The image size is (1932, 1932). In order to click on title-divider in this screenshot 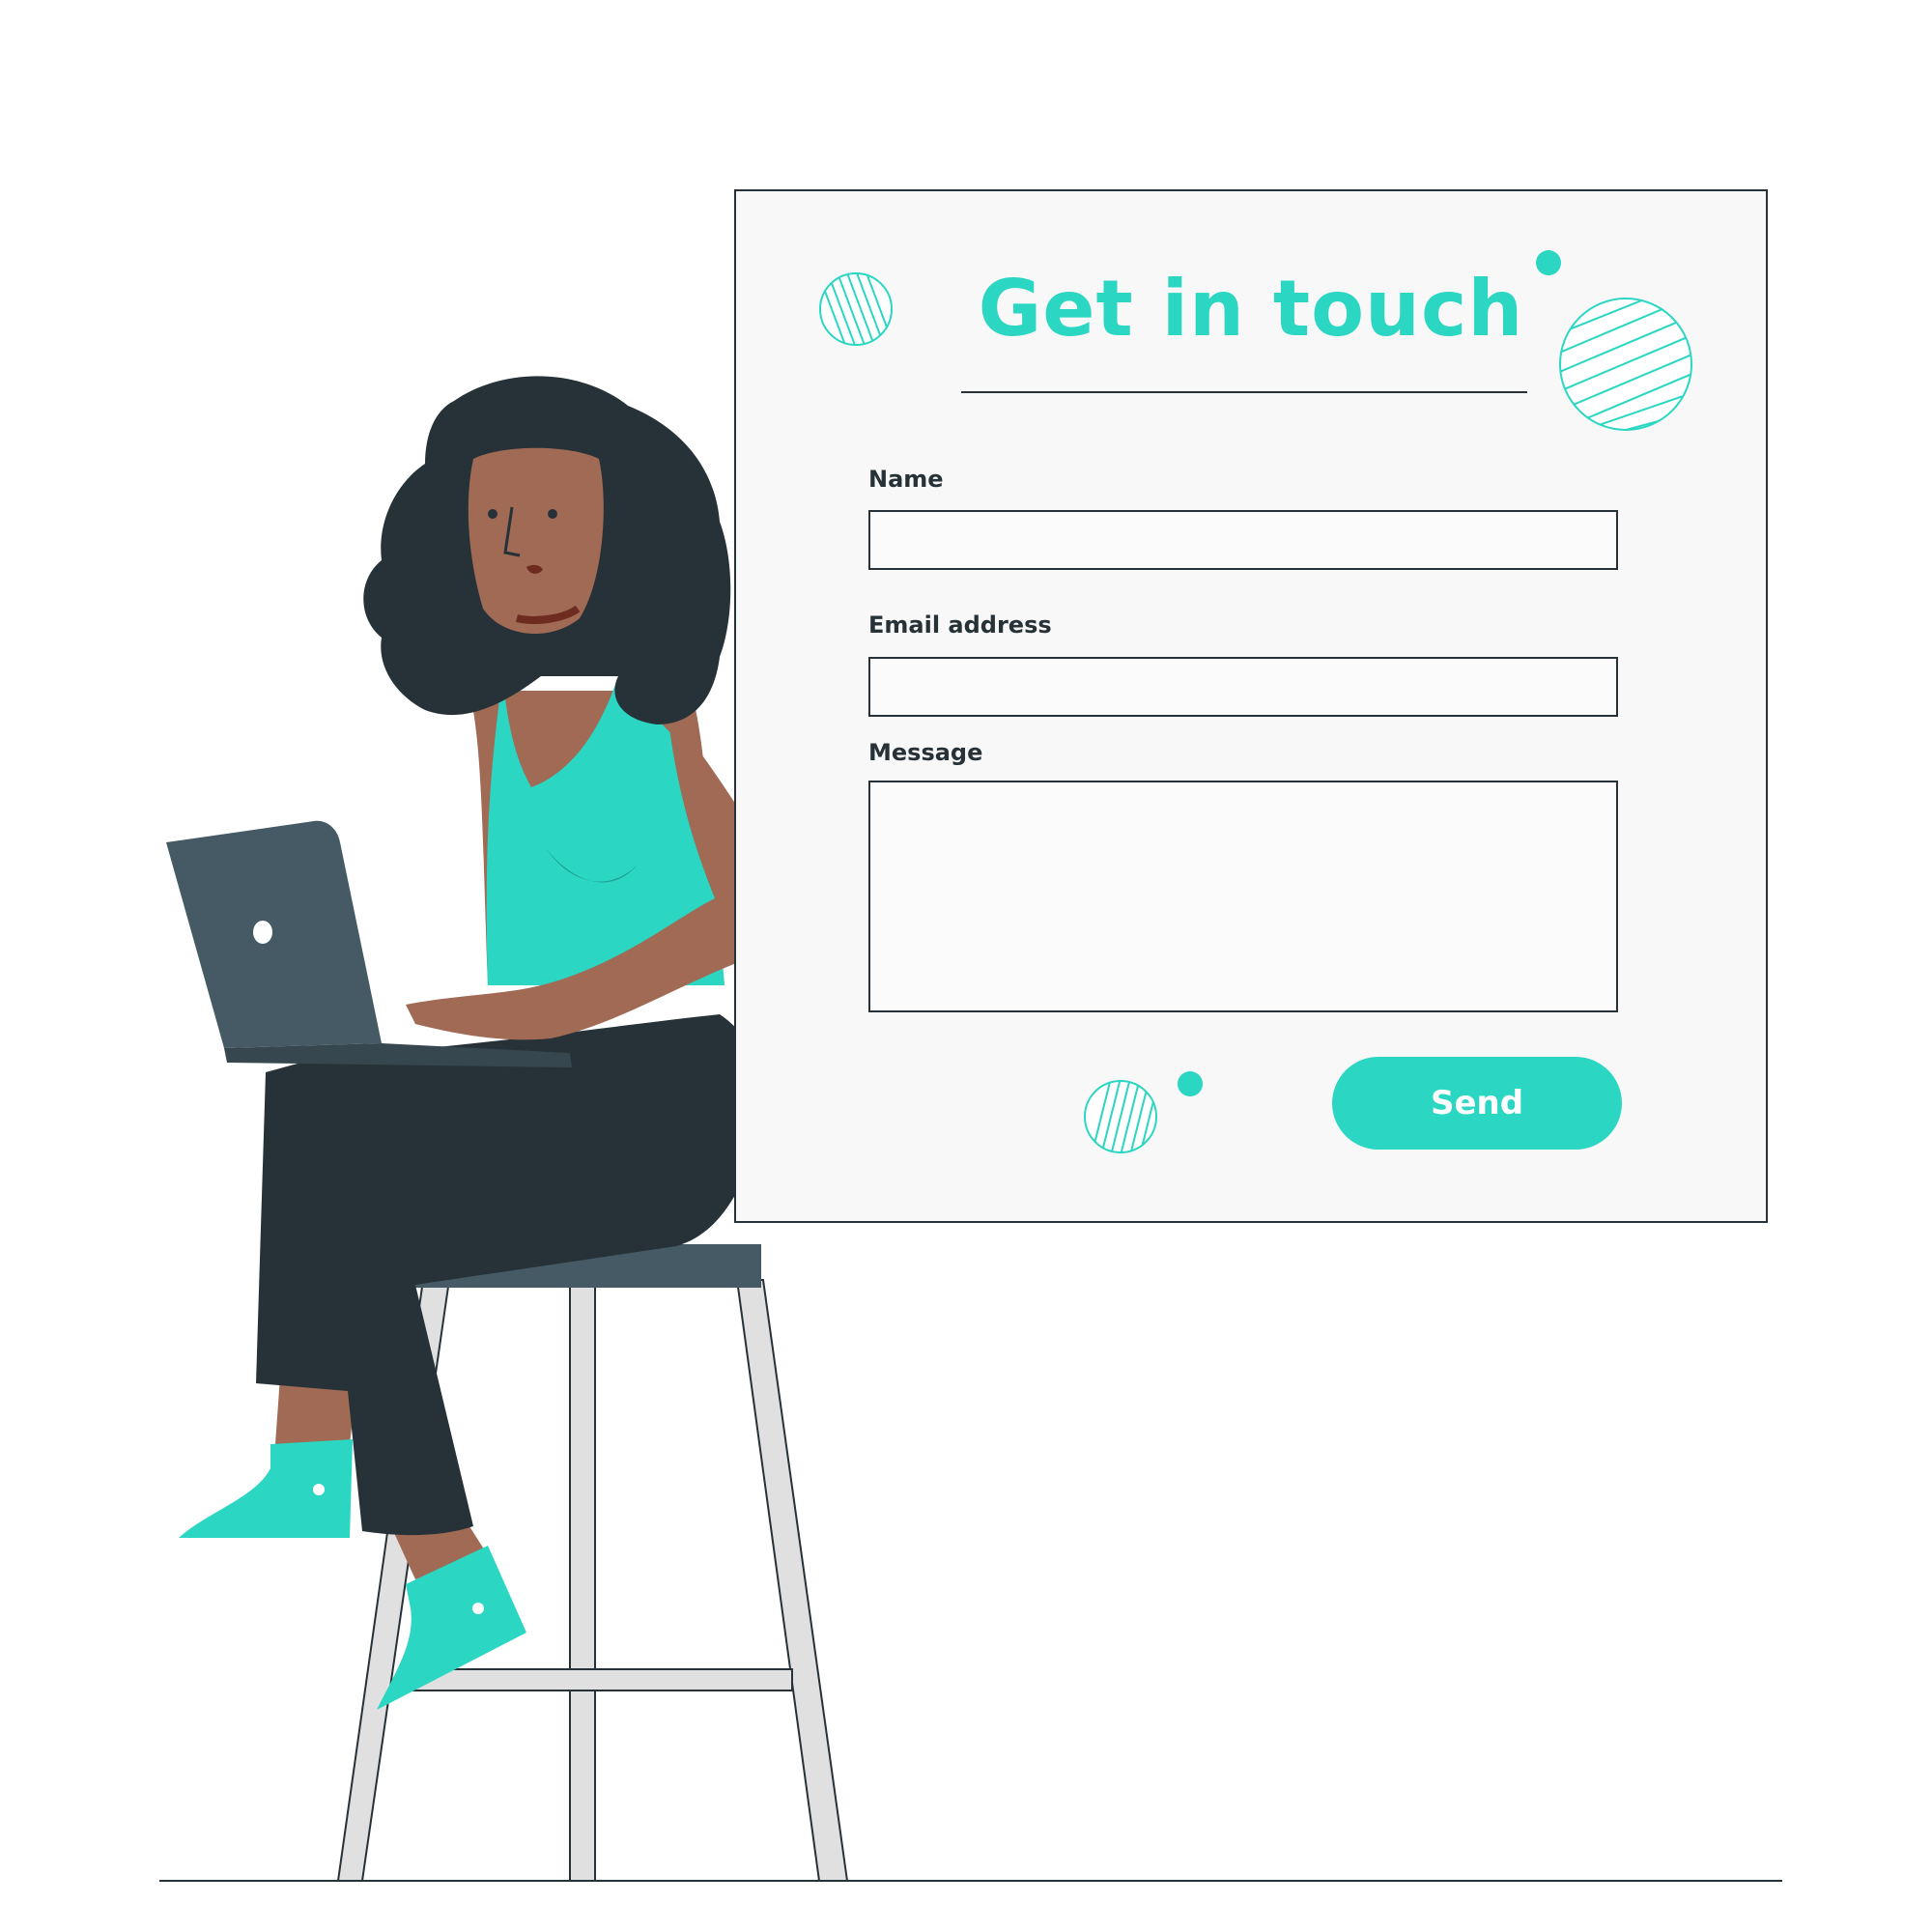, I will do `click(1244, 392)`.